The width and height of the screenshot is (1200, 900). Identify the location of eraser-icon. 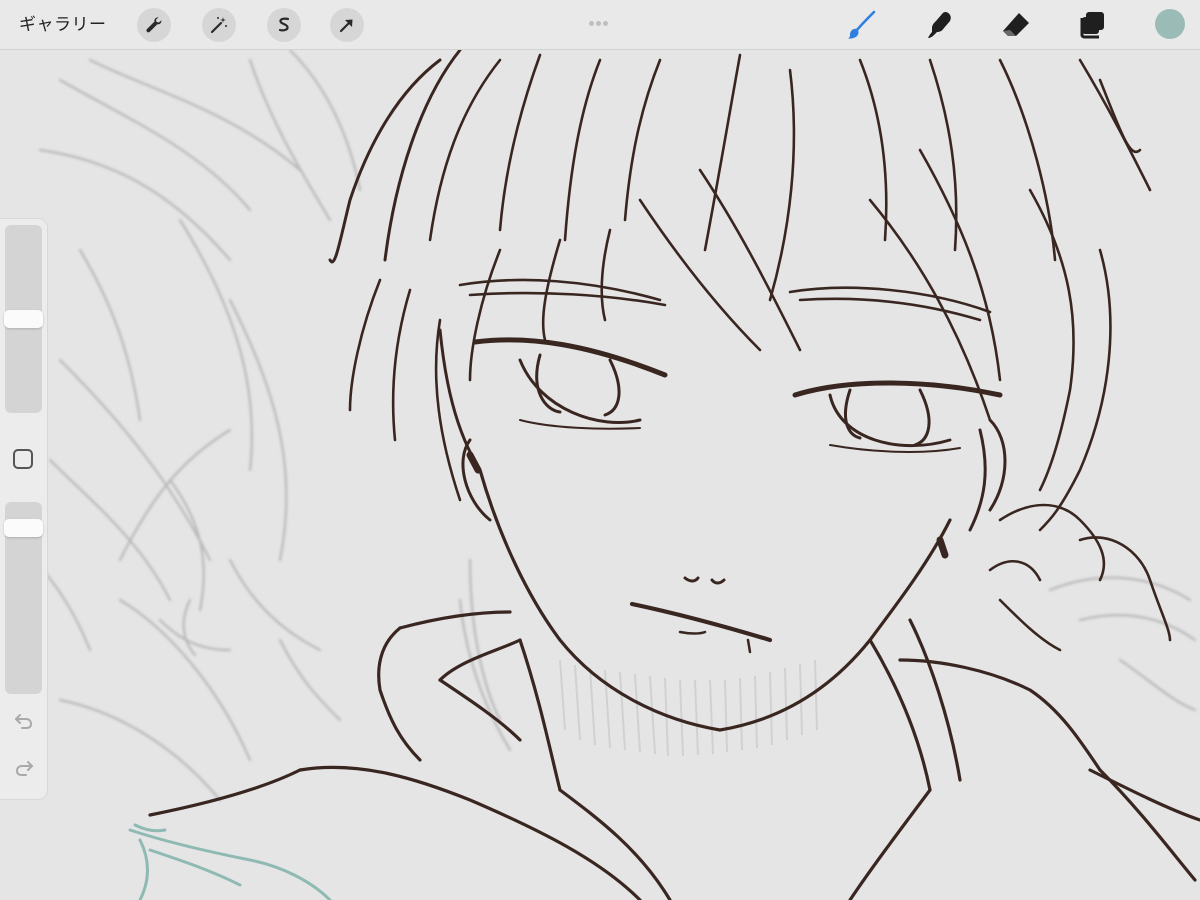
(1016, 24).